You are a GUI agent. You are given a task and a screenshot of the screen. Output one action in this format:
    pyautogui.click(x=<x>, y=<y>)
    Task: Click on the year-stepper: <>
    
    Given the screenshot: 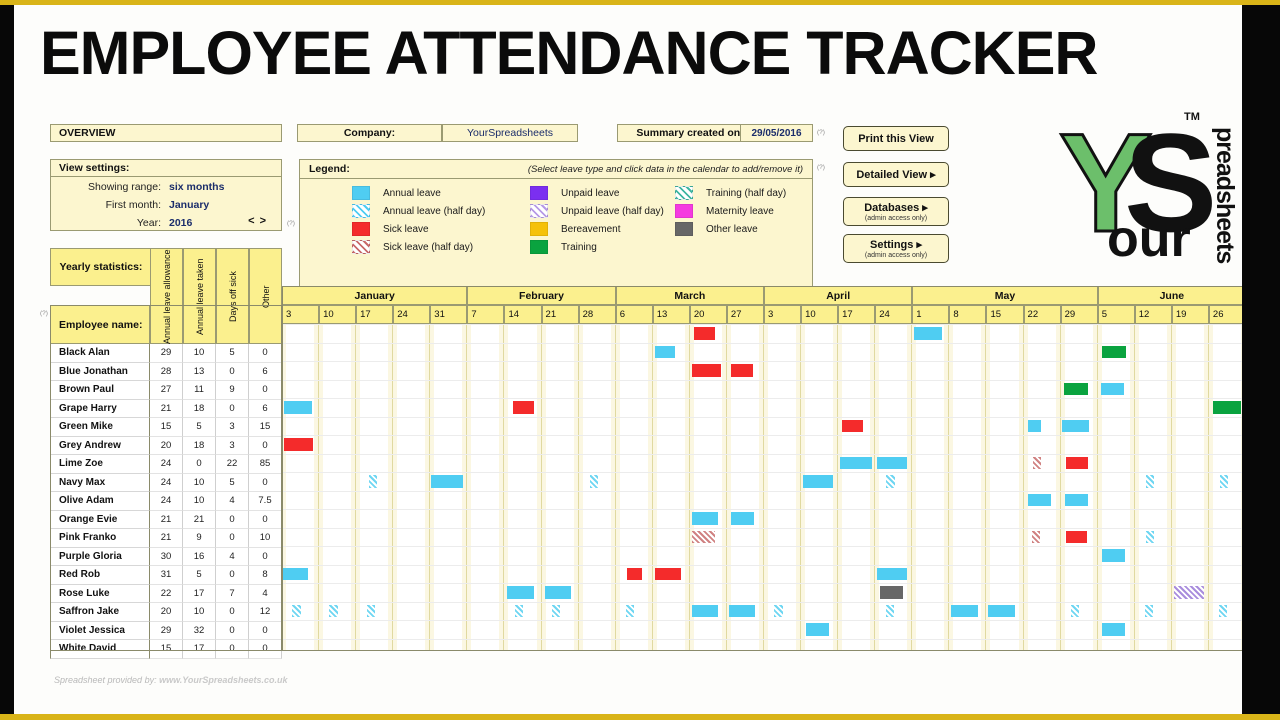 What is the action you would take?
    pyautogui.click(x=259, y=221)
    